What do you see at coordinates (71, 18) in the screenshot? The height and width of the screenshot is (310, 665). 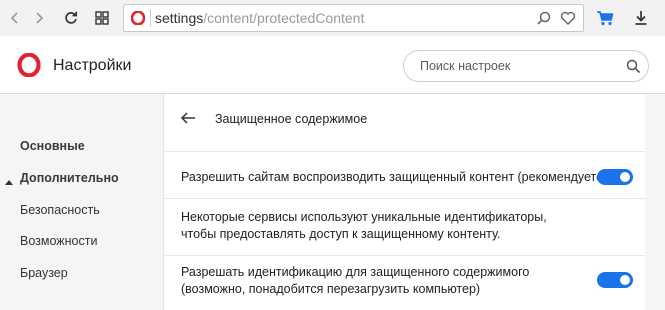 I see `reload-icon` at bounding box center [71, 18].